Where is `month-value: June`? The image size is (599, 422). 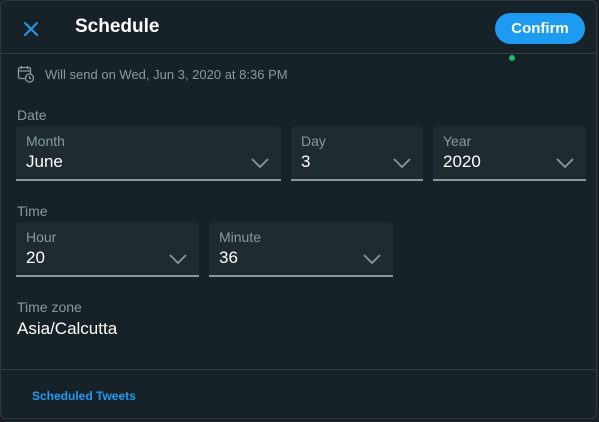 month-value: June is located at coordinates (44, 161).